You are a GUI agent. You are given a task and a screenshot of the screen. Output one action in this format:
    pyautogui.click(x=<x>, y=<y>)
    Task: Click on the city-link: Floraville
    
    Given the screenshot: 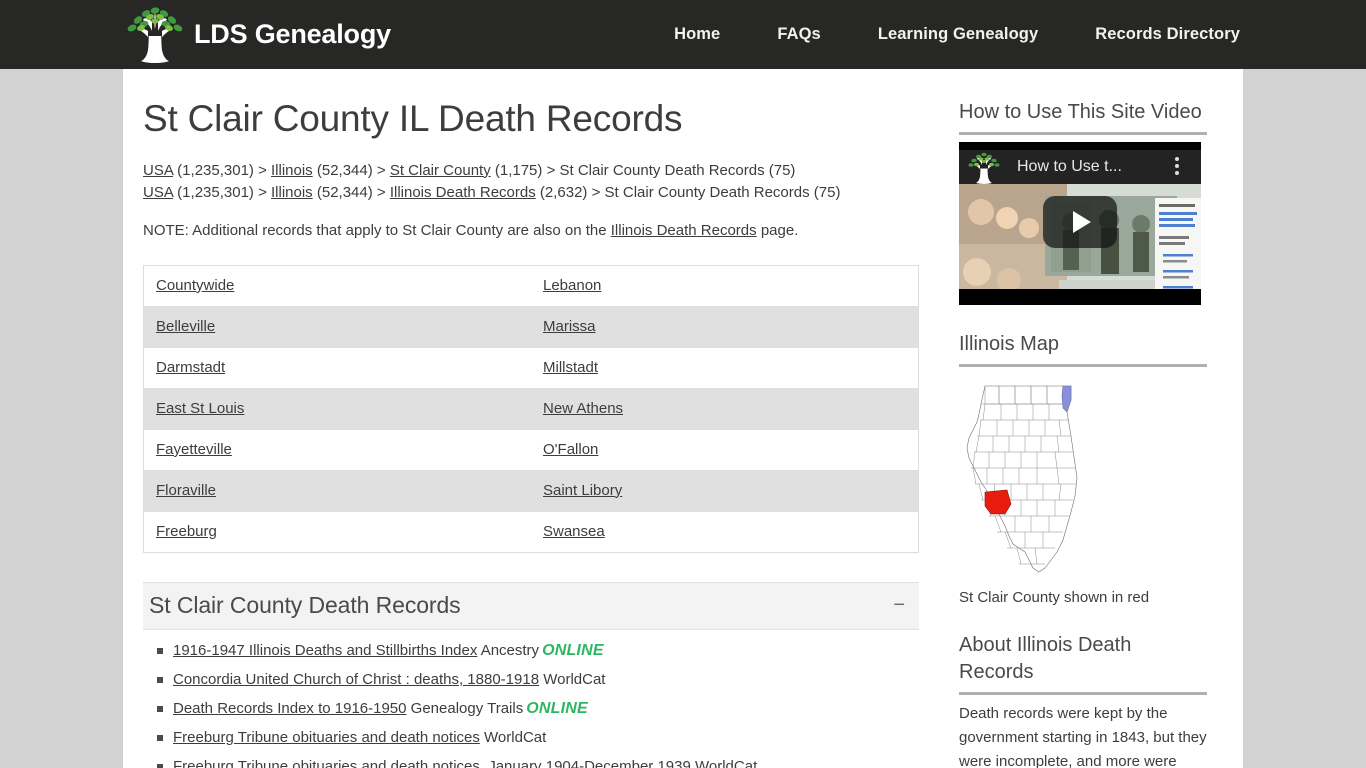 What is the action you would take?
    pyautogui.click(x=186, y=490)
    